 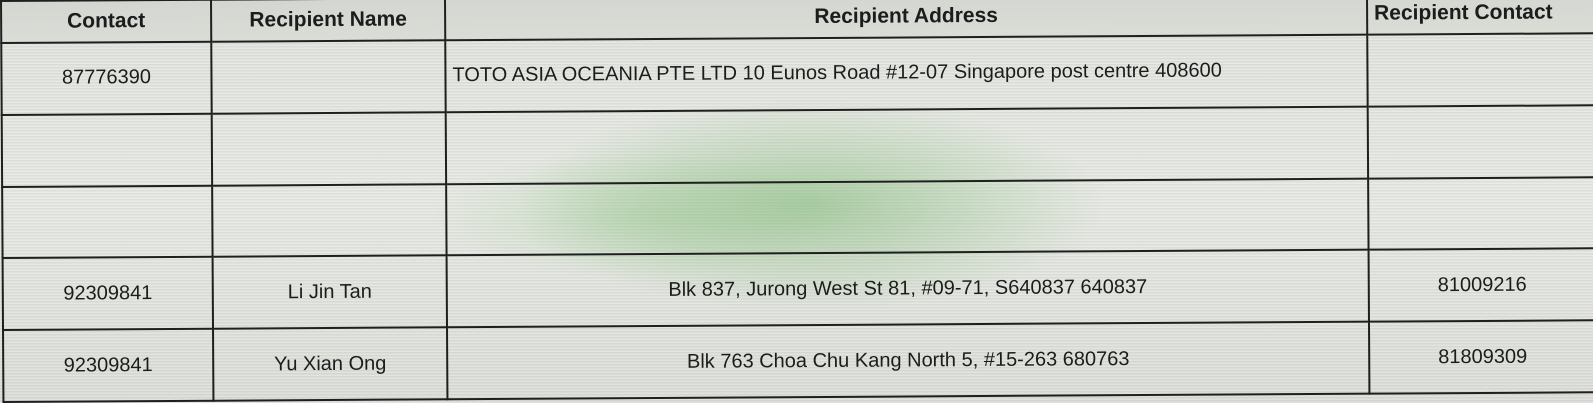 What do you see at coordinates (1480, 357) in the screenshot?
I see `cell-recipient-contact: 81809309` at bounding box center [1480, 357].